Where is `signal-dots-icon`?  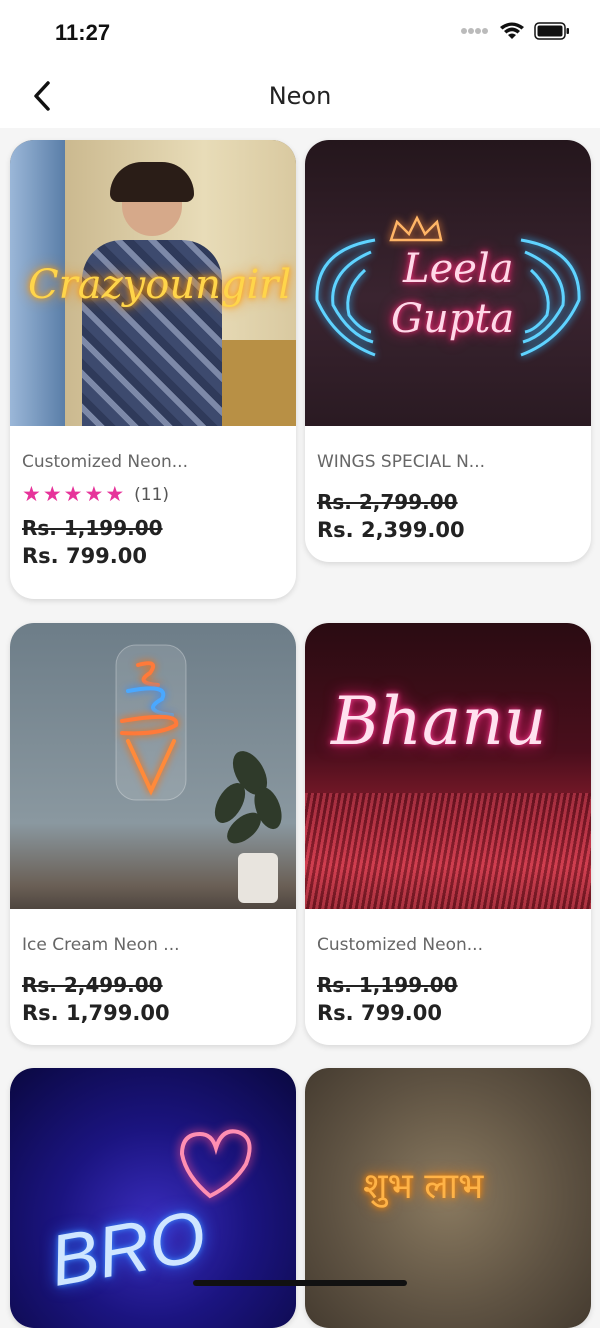 signal-dots-icon is located at coordinates (474, 31).